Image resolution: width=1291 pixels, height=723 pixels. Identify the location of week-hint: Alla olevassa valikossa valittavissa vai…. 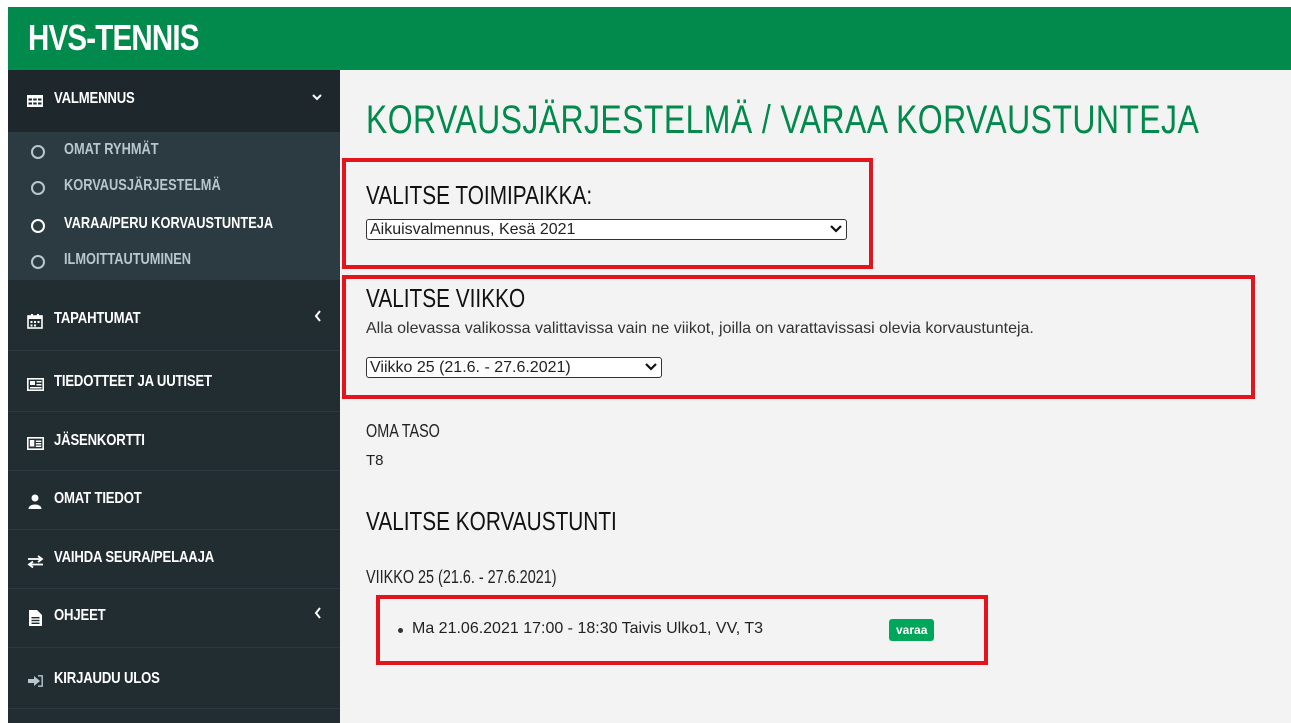
(700, 328).